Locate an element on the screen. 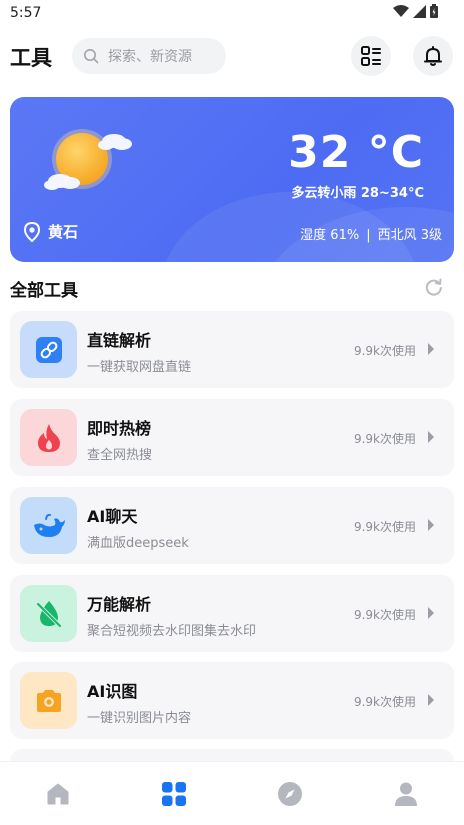  status-time: 5:57 is located at coordinates (26, 13).